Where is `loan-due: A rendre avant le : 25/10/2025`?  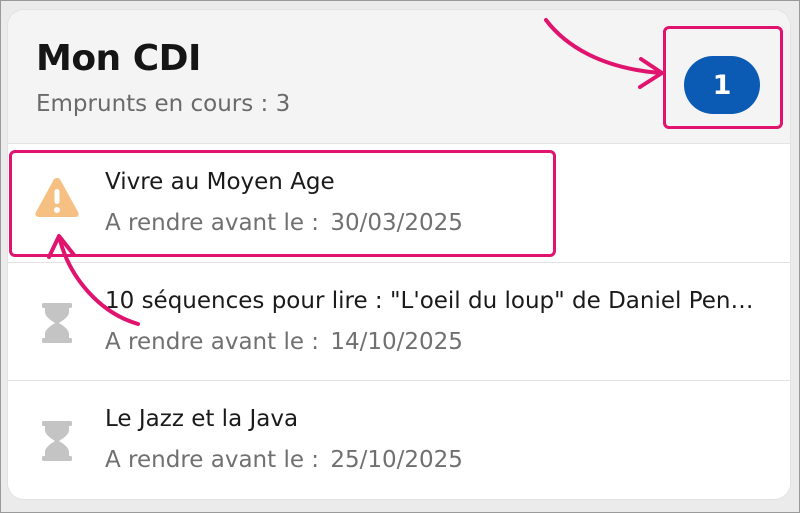 loan-due: A rendre avant le : 25/10/2025 is located at coordinates (284, 460).